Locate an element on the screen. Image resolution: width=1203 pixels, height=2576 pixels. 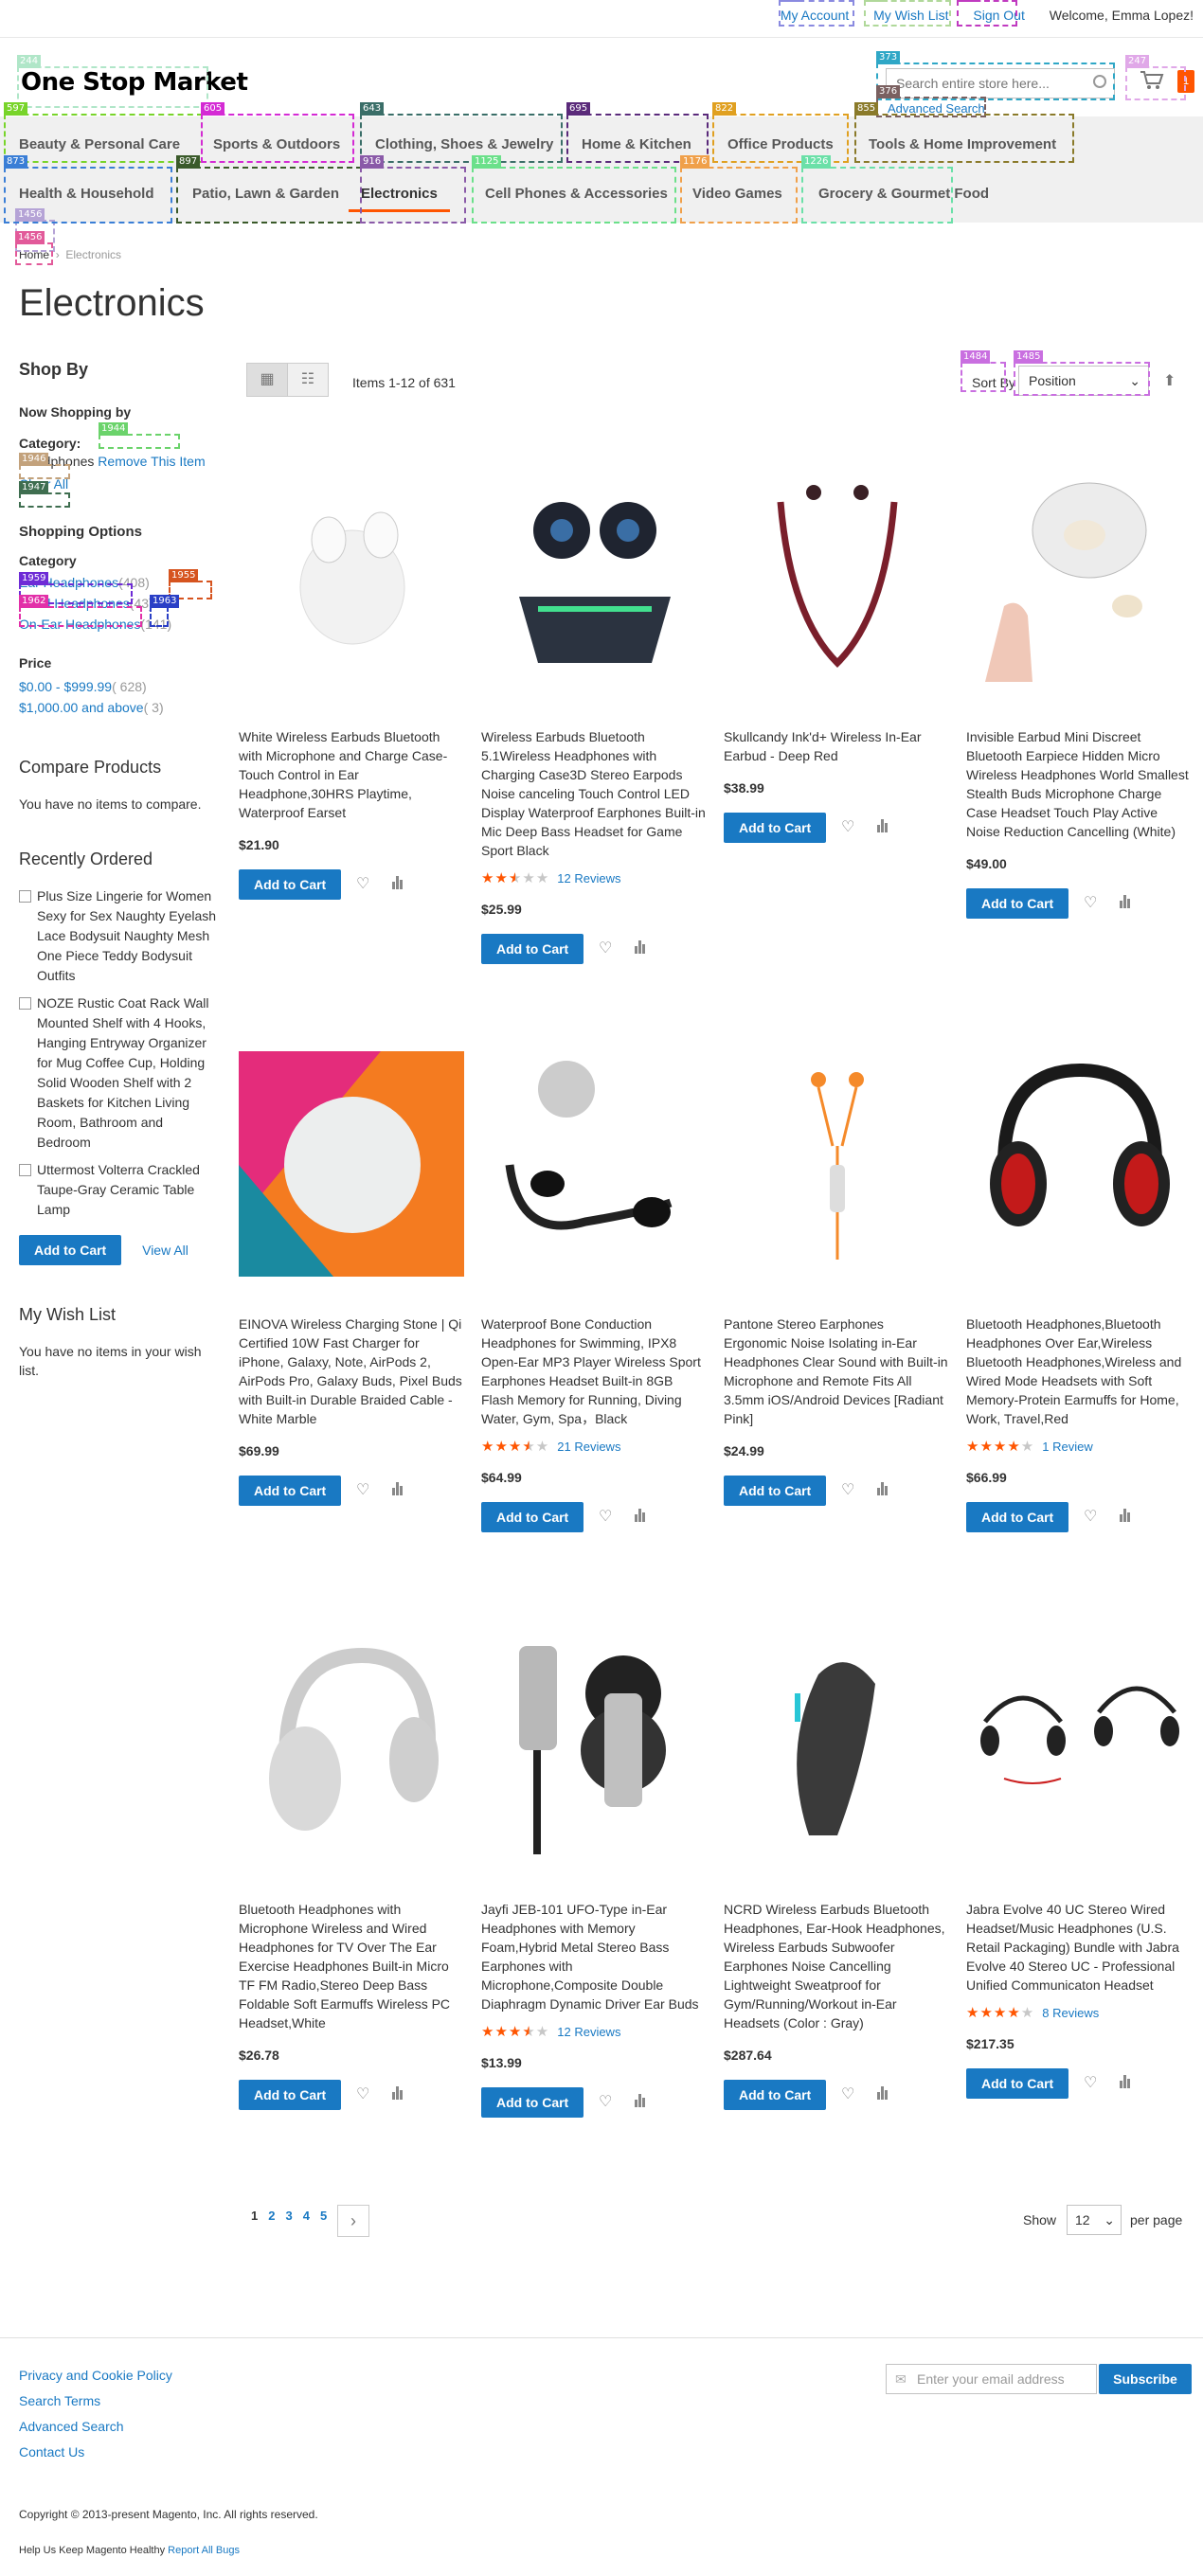
newsletter-email-input: ✉ Enter your email address is located at coordinates (992, 2379).